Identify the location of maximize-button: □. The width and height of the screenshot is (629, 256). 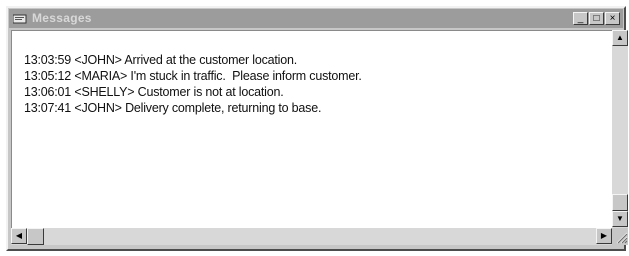
(596, 18).